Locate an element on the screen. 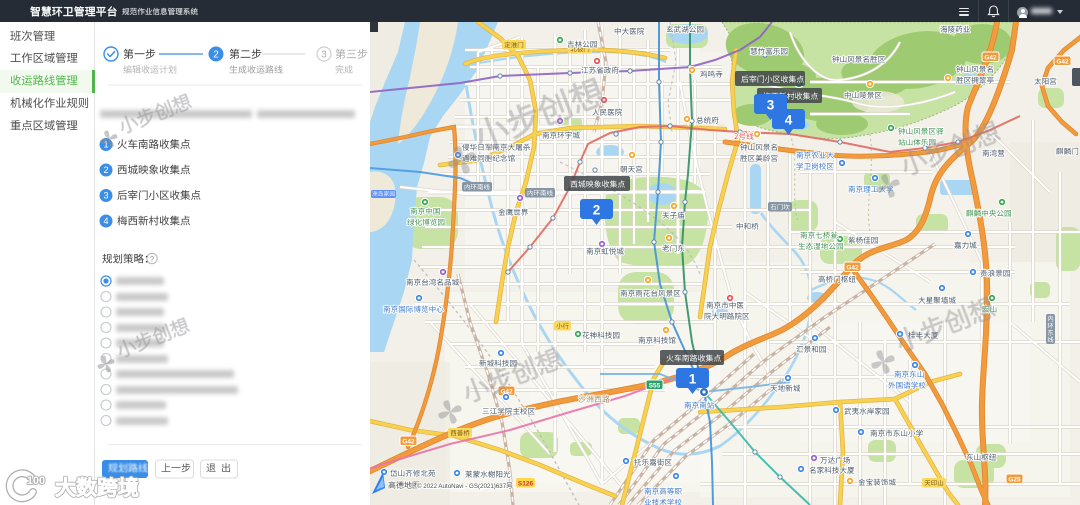 The height and width of the screenshot is (505, 1080). svg-text: 1 is located at coordinates (105, 145).